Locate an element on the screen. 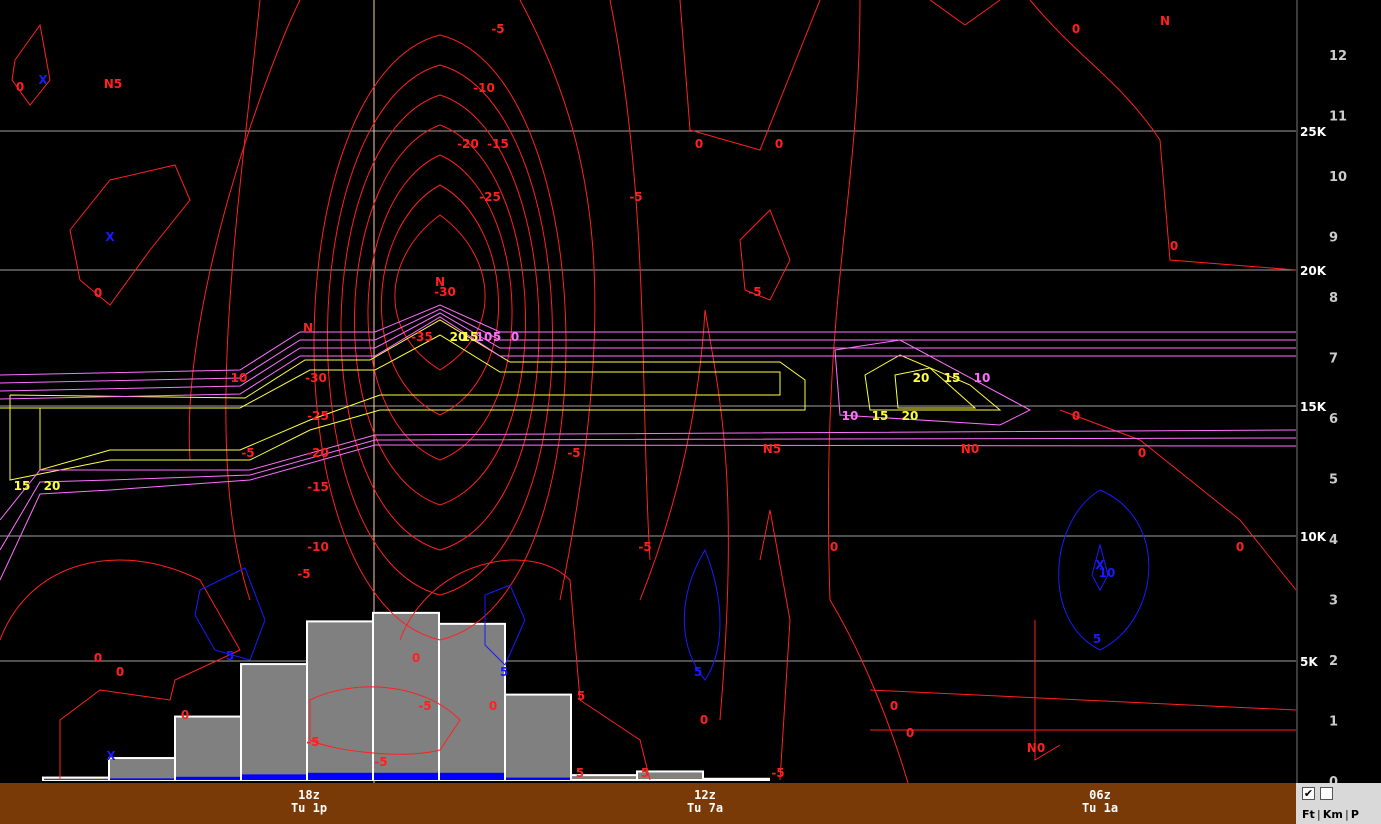  checkbox-1: ✔ is located at coordinates (1308, 793).